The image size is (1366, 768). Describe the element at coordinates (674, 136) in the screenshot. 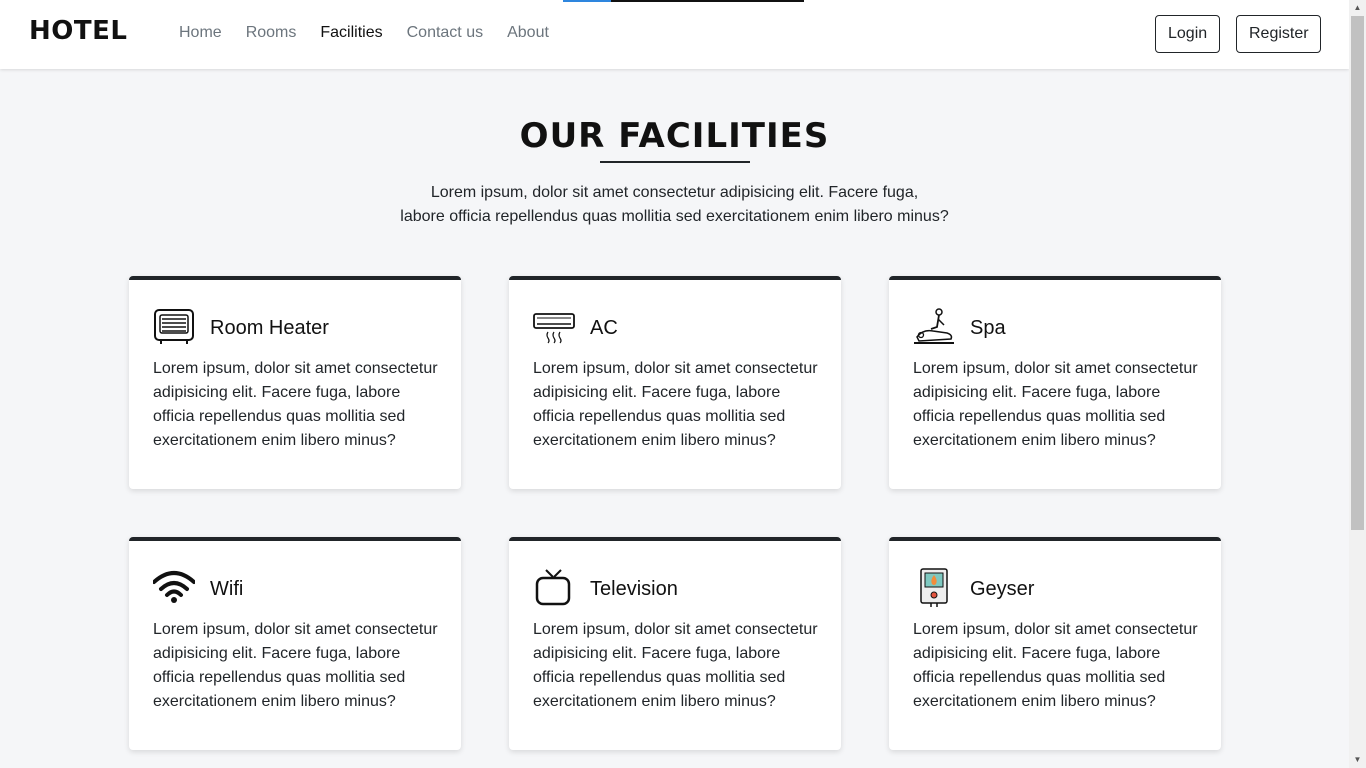

I see `page-title: OUR FACILITIES` at that location.